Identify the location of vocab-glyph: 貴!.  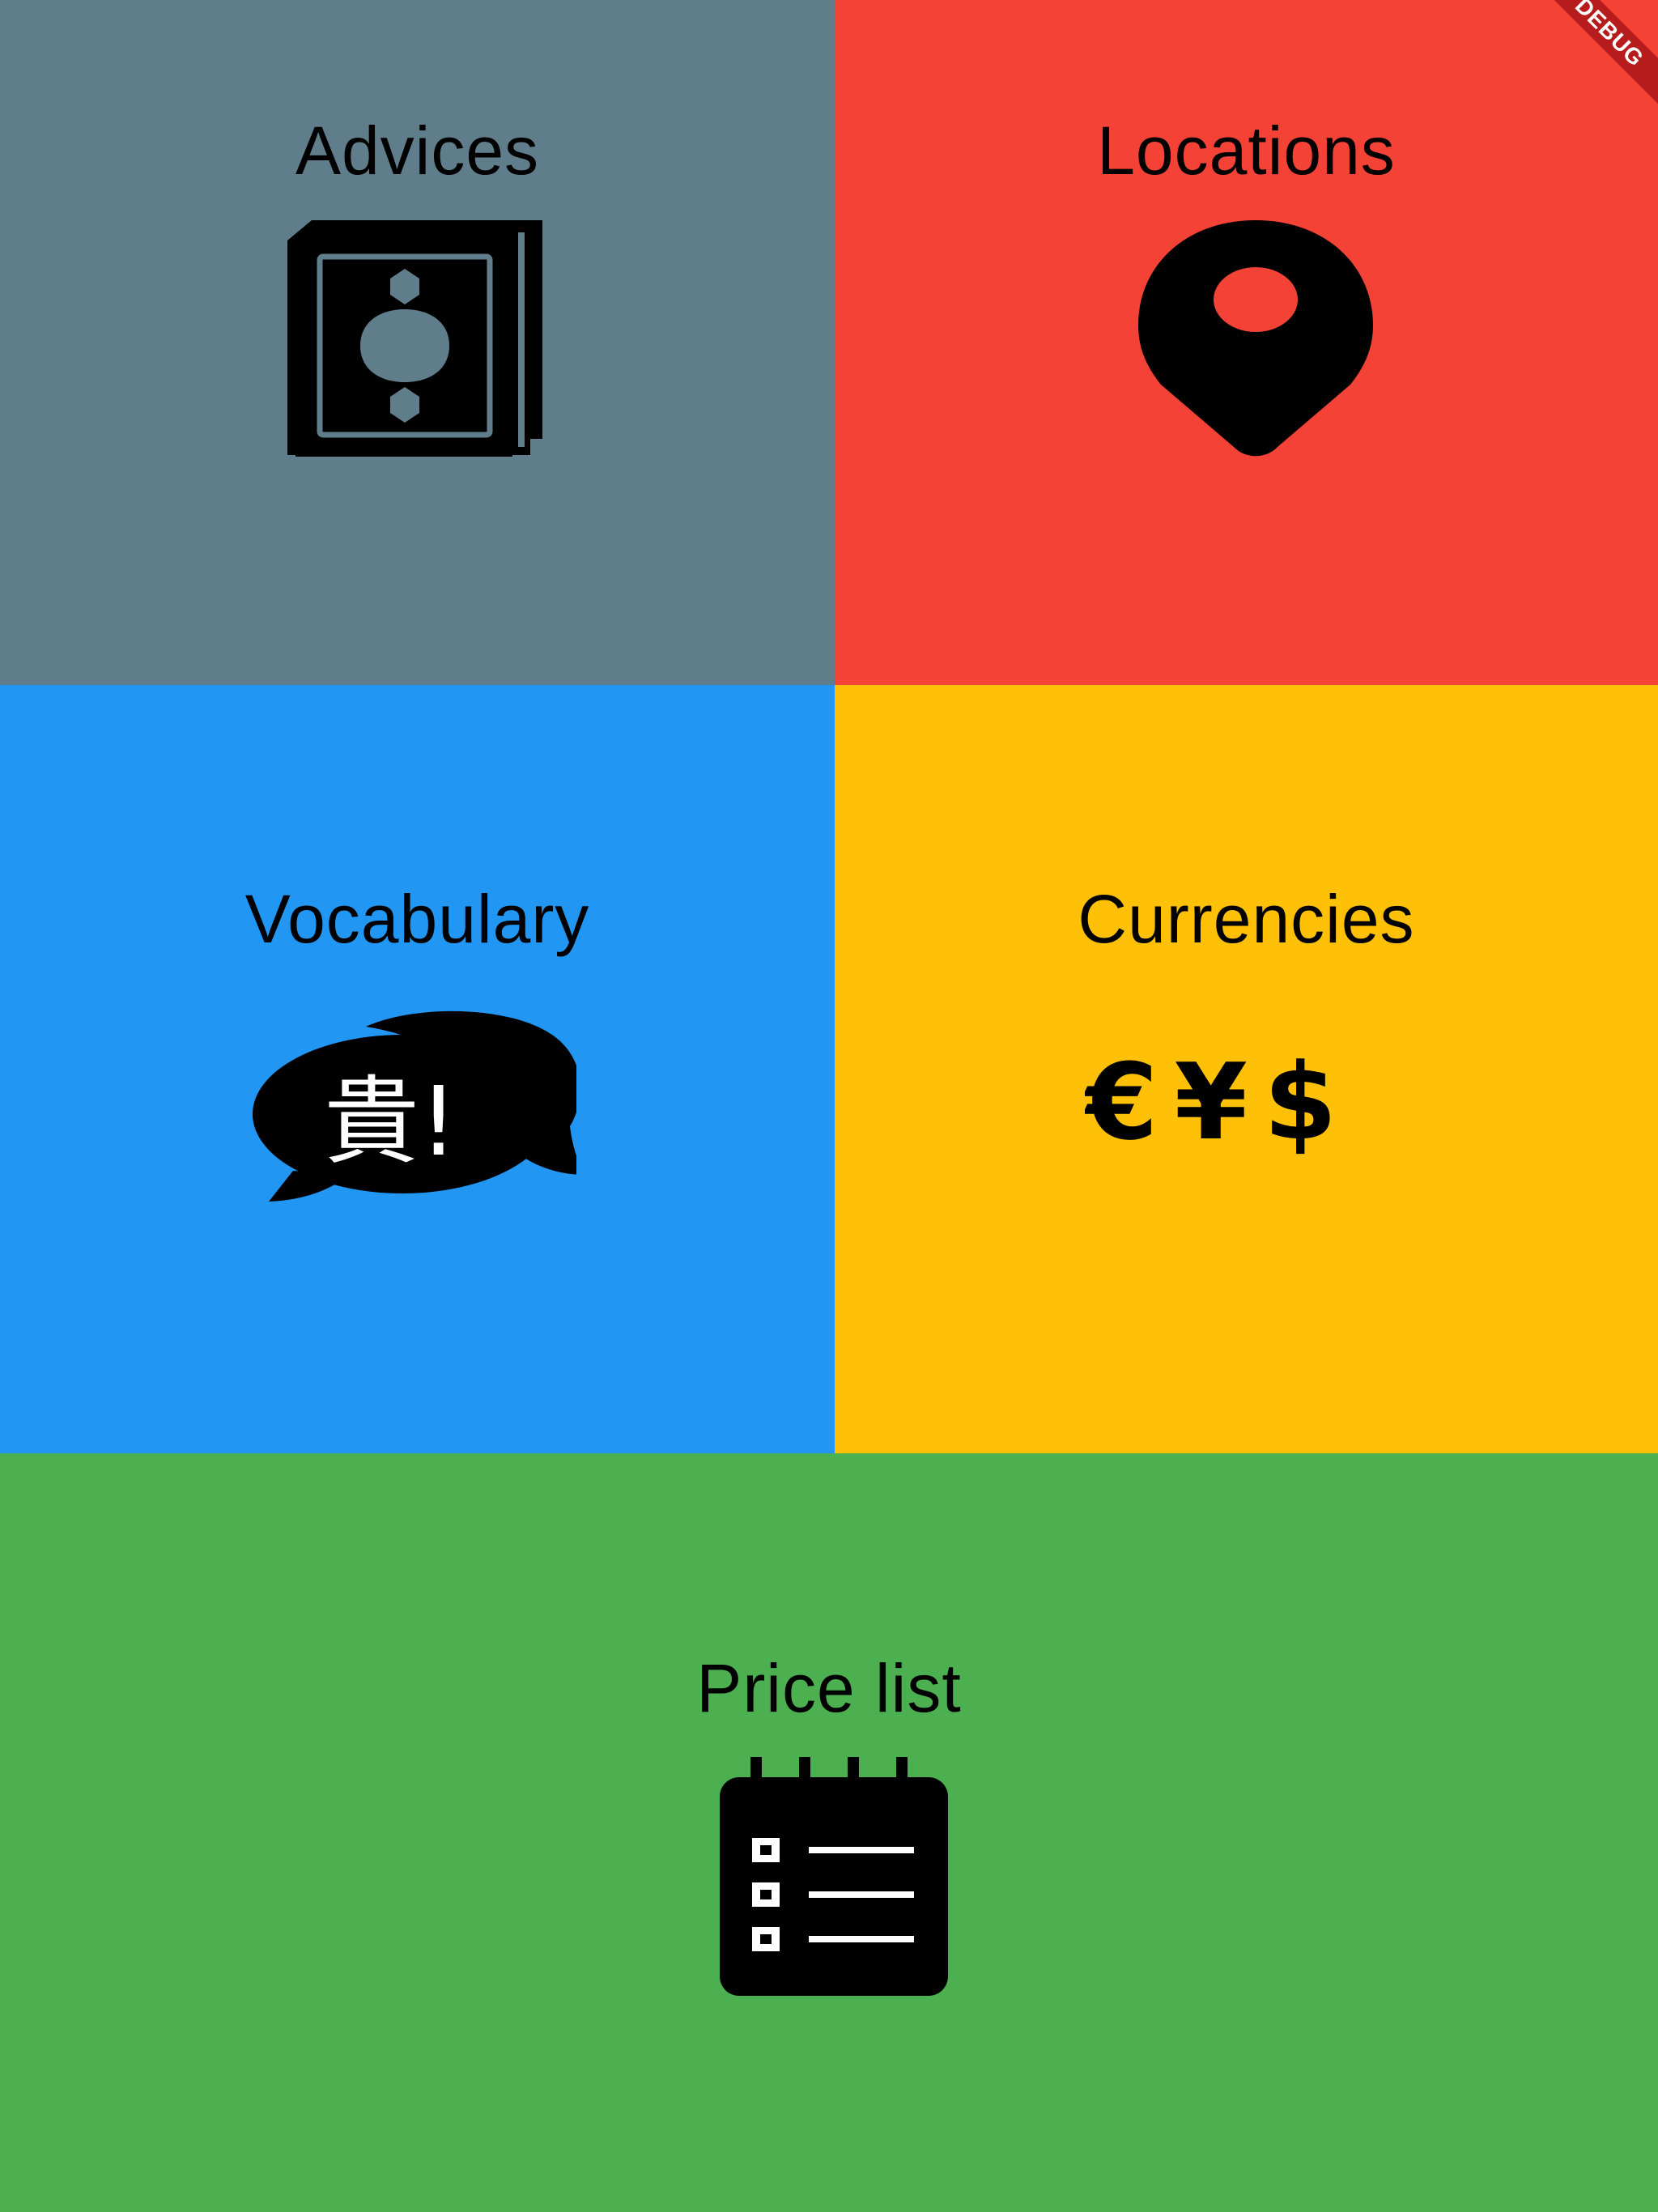
(390, 1121).